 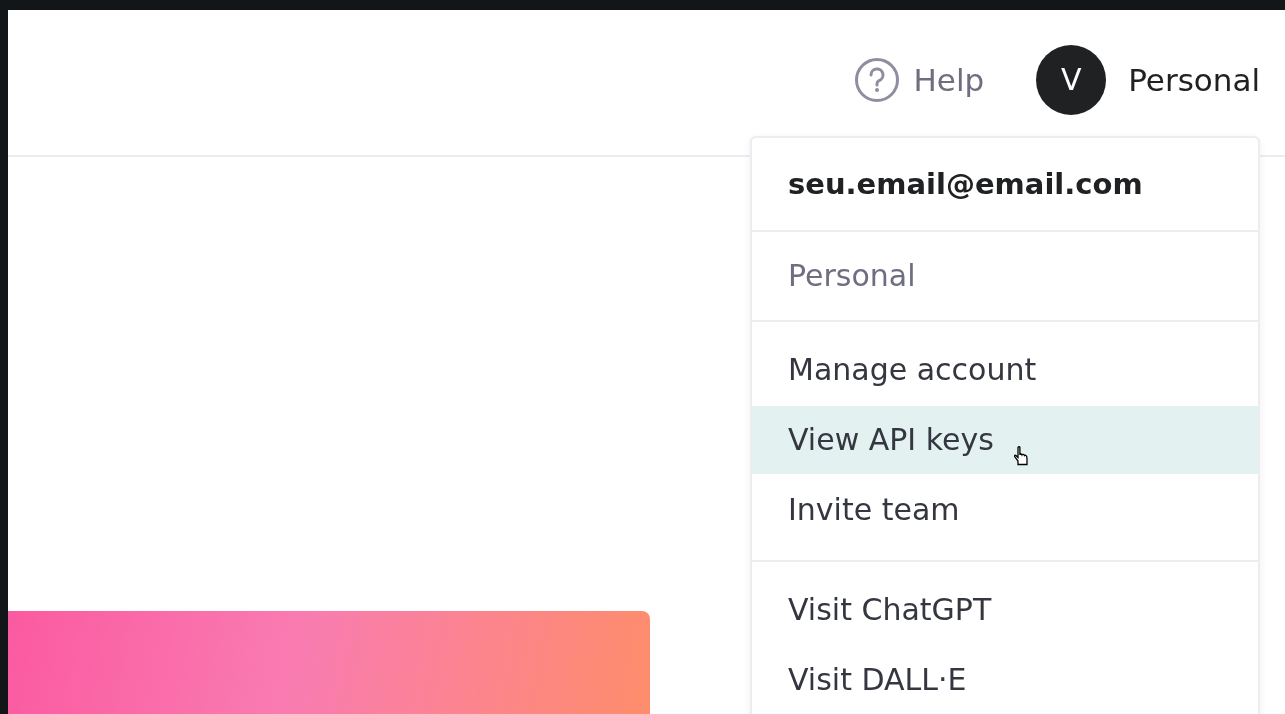 I want to click on help-link: Help, so click(x=919, y=79).